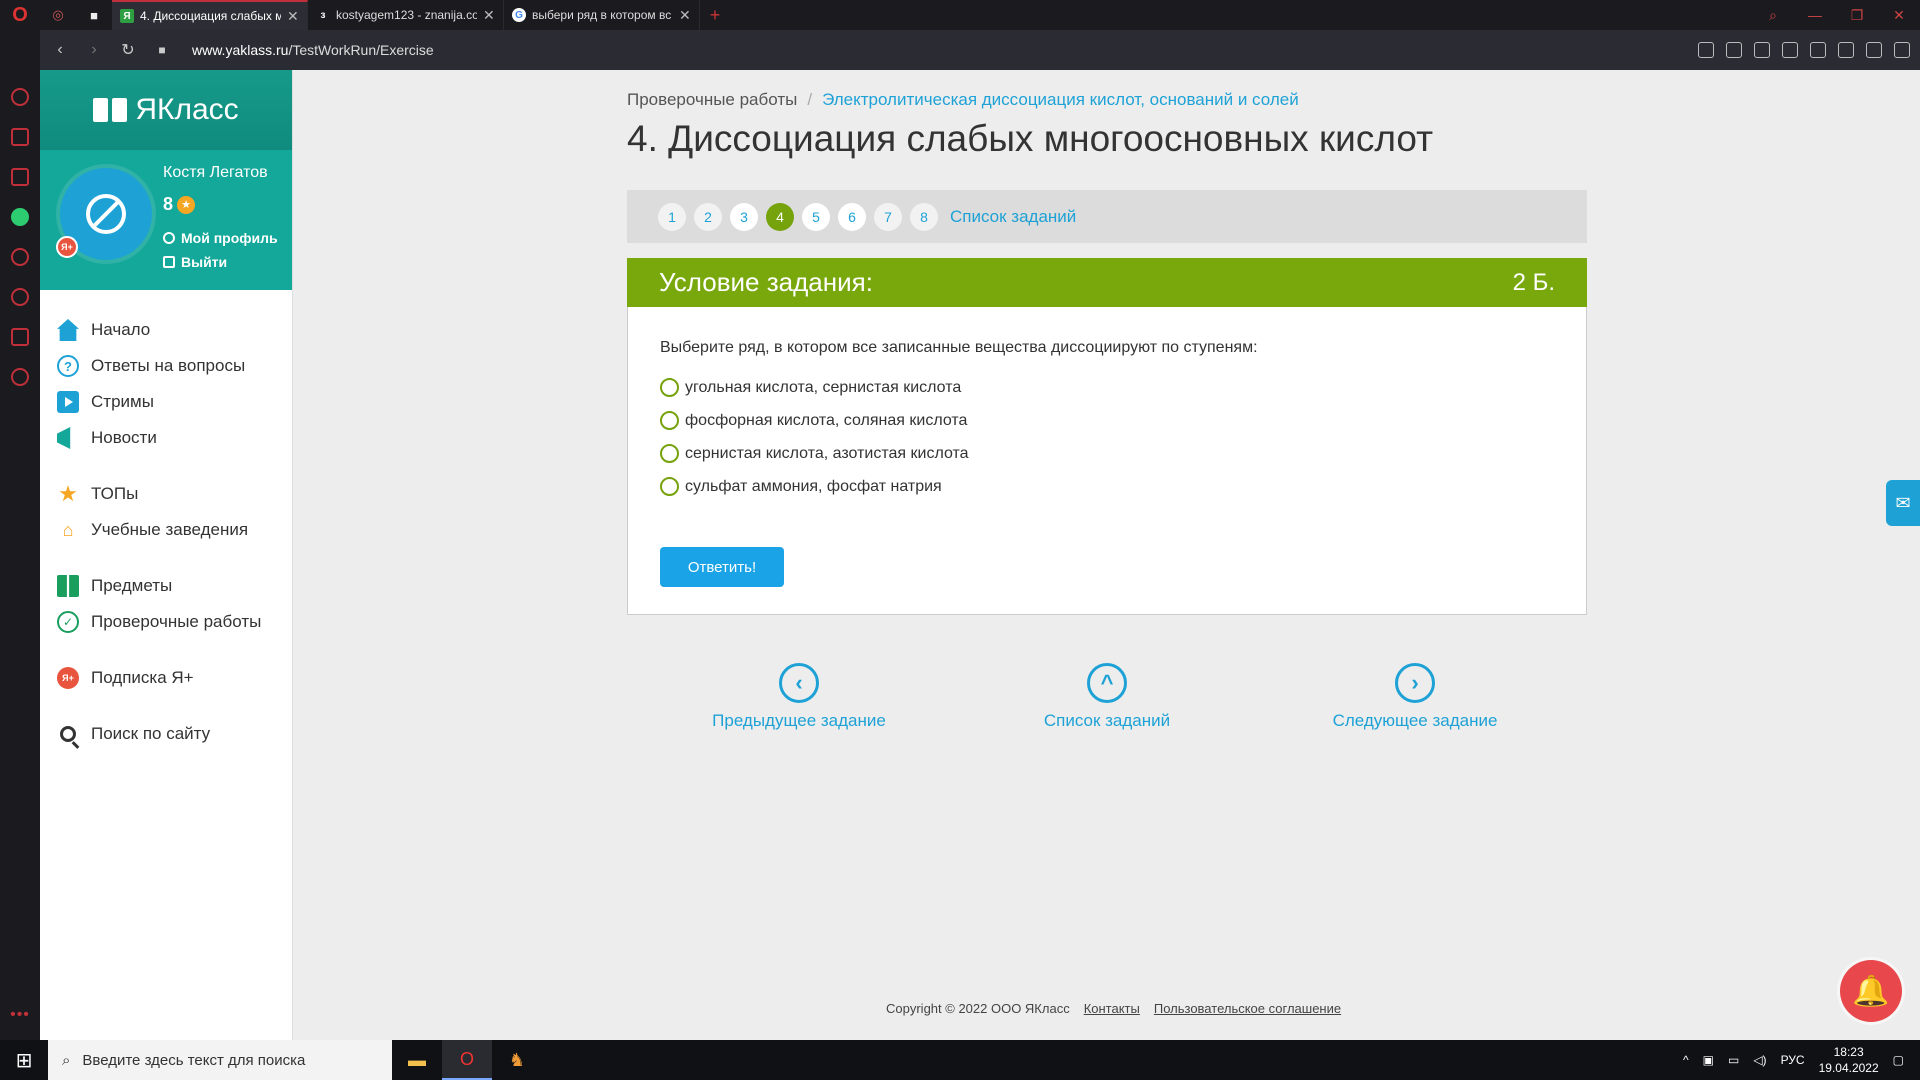 The width and height of the screenshot is (1920, 1080). I want to click on network-icon: ▭, so click(1733, 1060).